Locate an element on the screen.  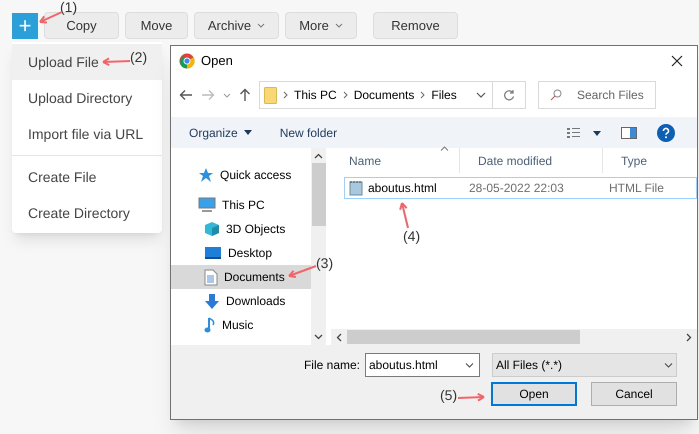
nav-item: 3D Objects is located at coordinates (241, 229).